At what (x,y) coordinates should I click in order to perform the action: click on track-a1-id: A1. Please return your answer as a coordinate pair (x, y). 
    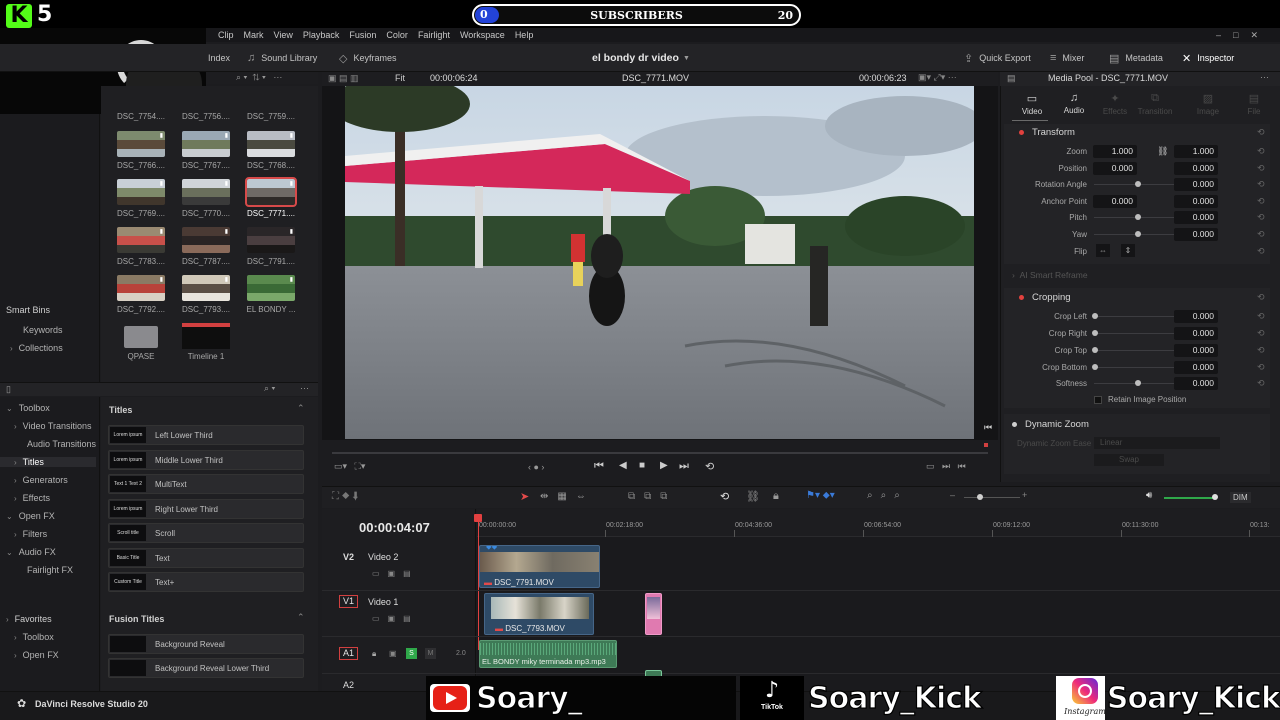
    Looking at the image, I should click on (348, 653).